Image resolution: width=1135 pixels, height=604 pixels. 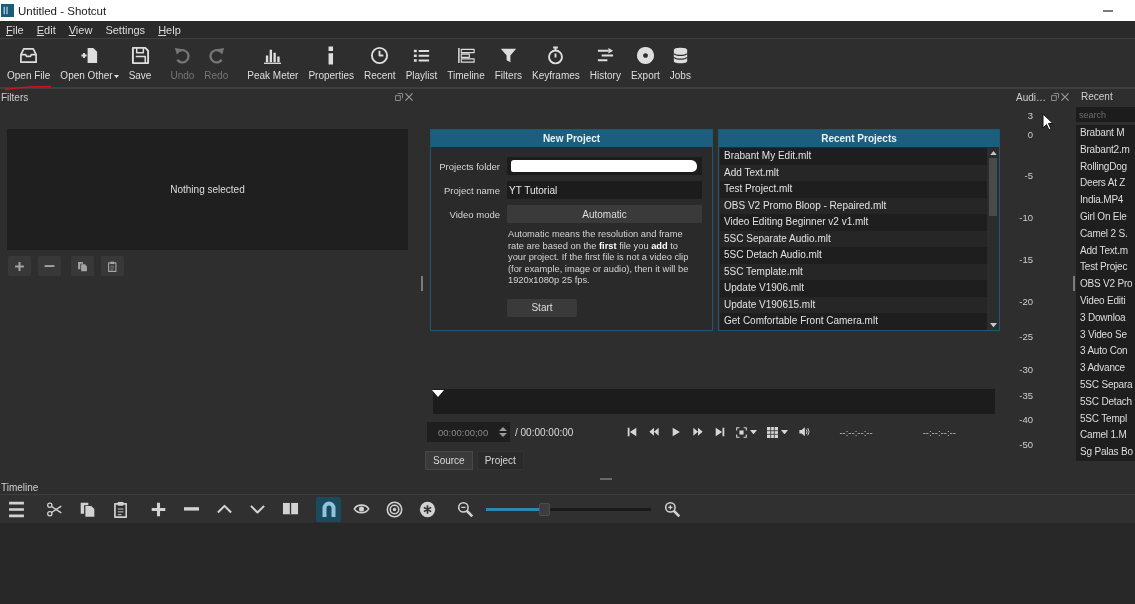 What do you see at coordinates (542, 307) in the screenshot?
I see `start-button: Start` at bounding box center [542, 307].